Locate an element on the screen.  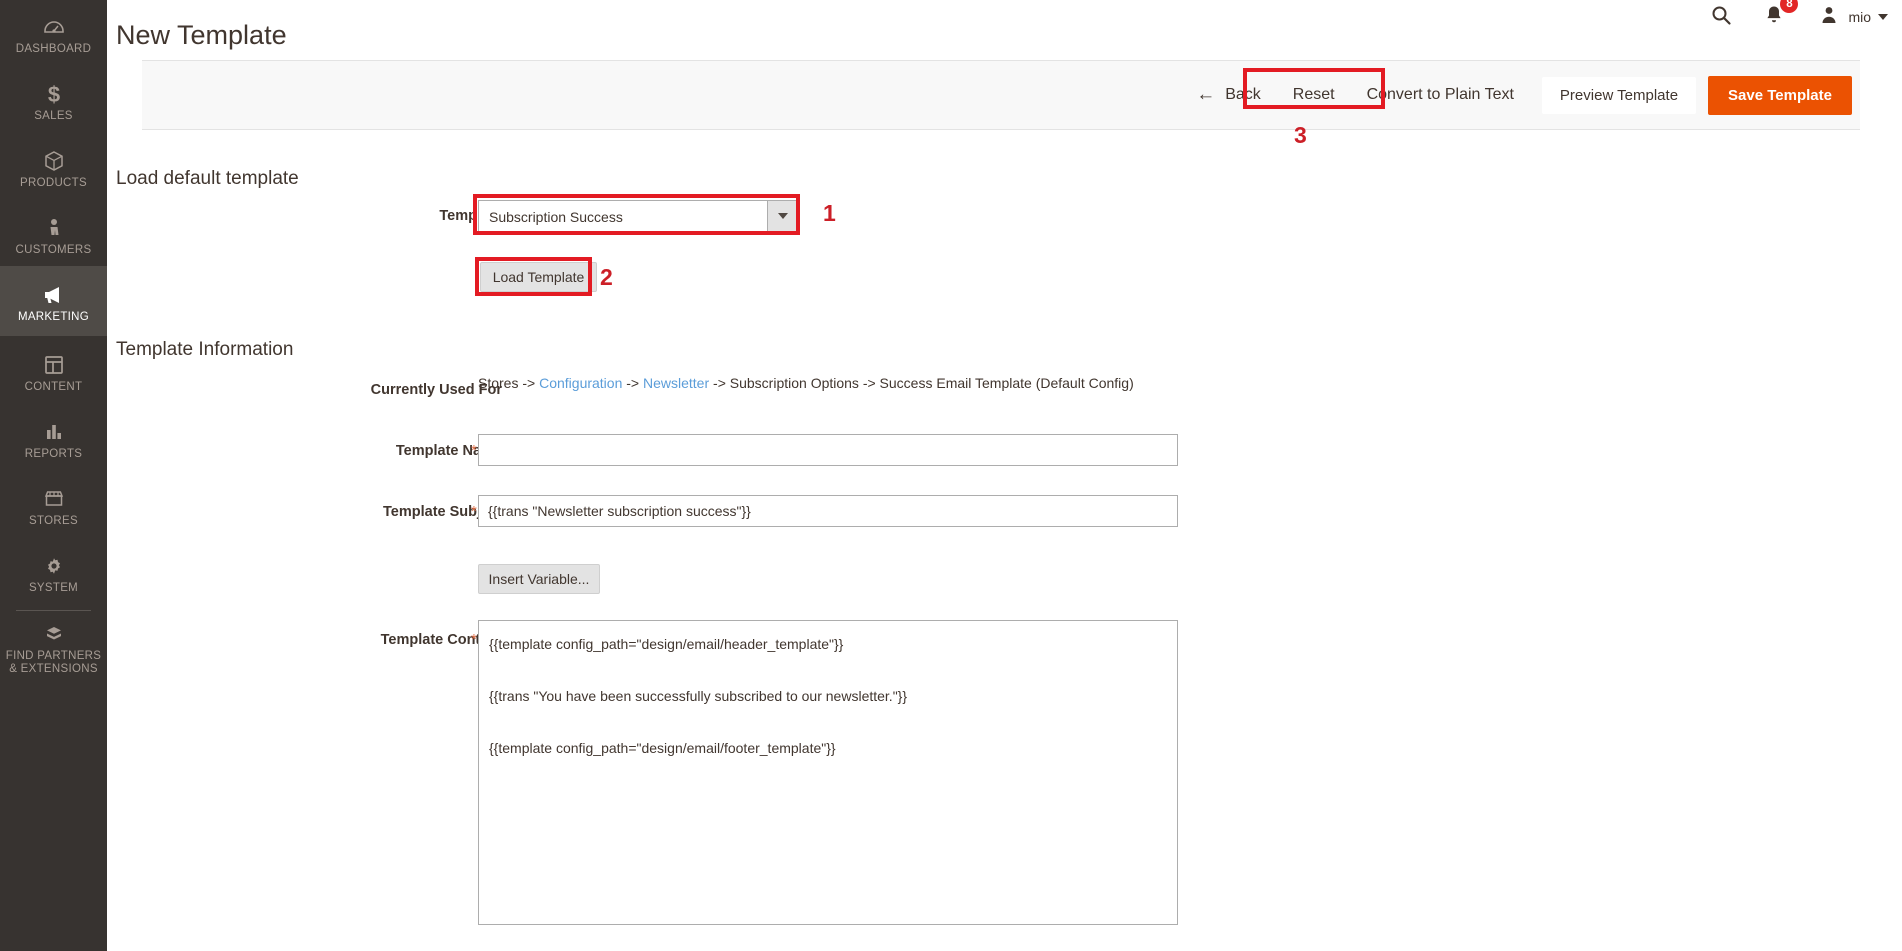
notifications-button: 8 is located at coordinates (1777, 17).